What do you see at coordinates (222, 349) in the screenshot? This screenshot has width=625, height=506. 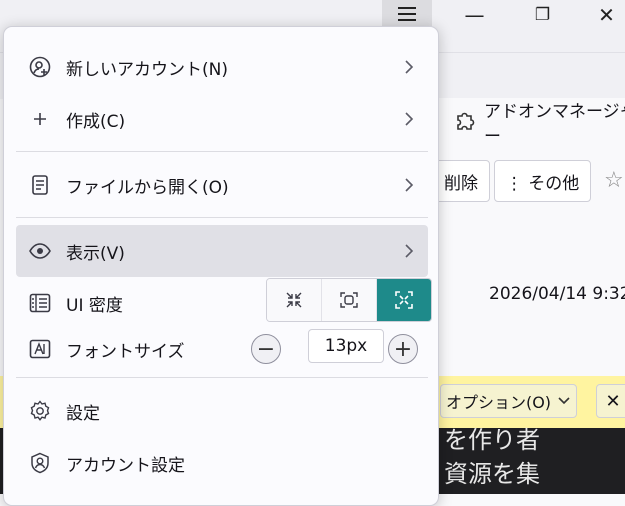 I see `font-size-row: フォントサイズ − 13px +` at bounding box center [222, 349].